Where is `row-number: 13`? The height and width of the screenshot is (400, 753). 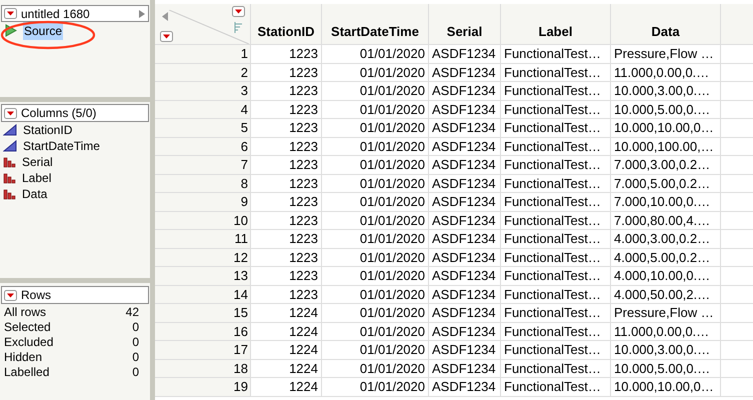
row-number: 13 is located at coordinates (203, 275).